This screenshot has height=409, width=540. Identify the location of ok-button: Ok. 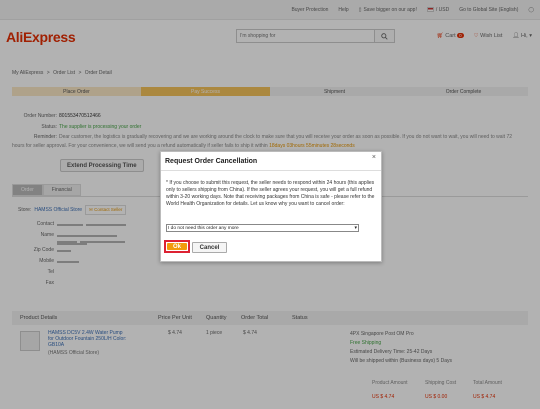
(177, 246).